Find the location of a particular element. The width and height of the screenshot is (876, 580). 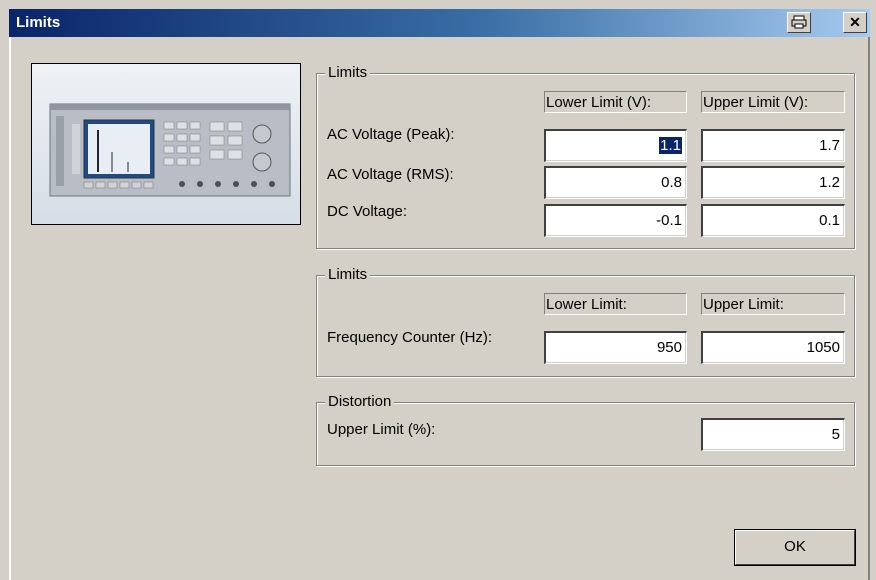

frequency-lower-field: 950 is located at coordinates (615, 347).